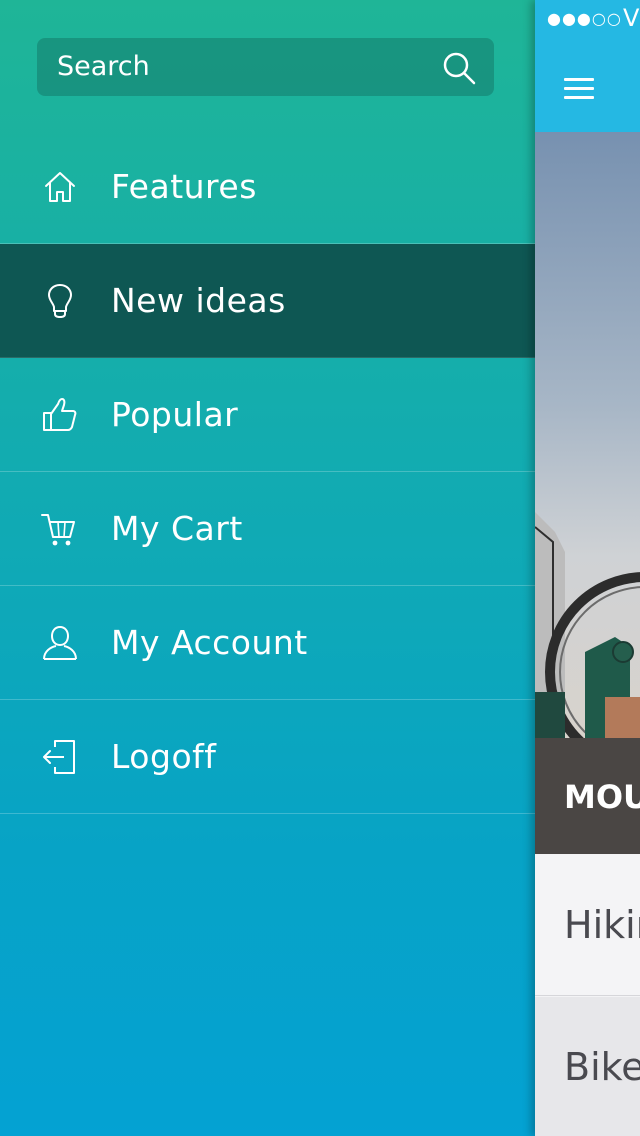 Image resolution: width=640 pixels, height=1136 pixels. I want to click on menu-item-my-account: My Account, so click(267, 643).